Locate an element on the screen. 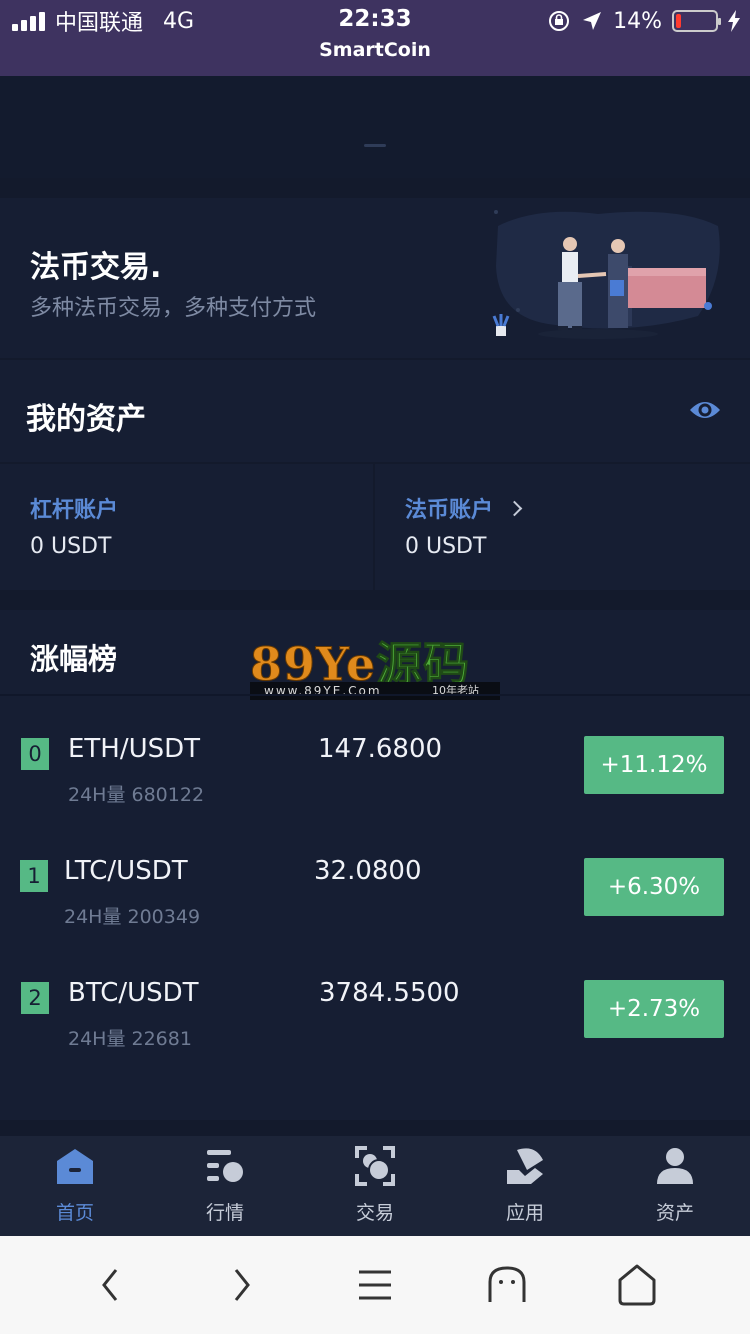 The image size is (750, 1334). last-price: 3784.5500 is located at coordinates (389, 993).